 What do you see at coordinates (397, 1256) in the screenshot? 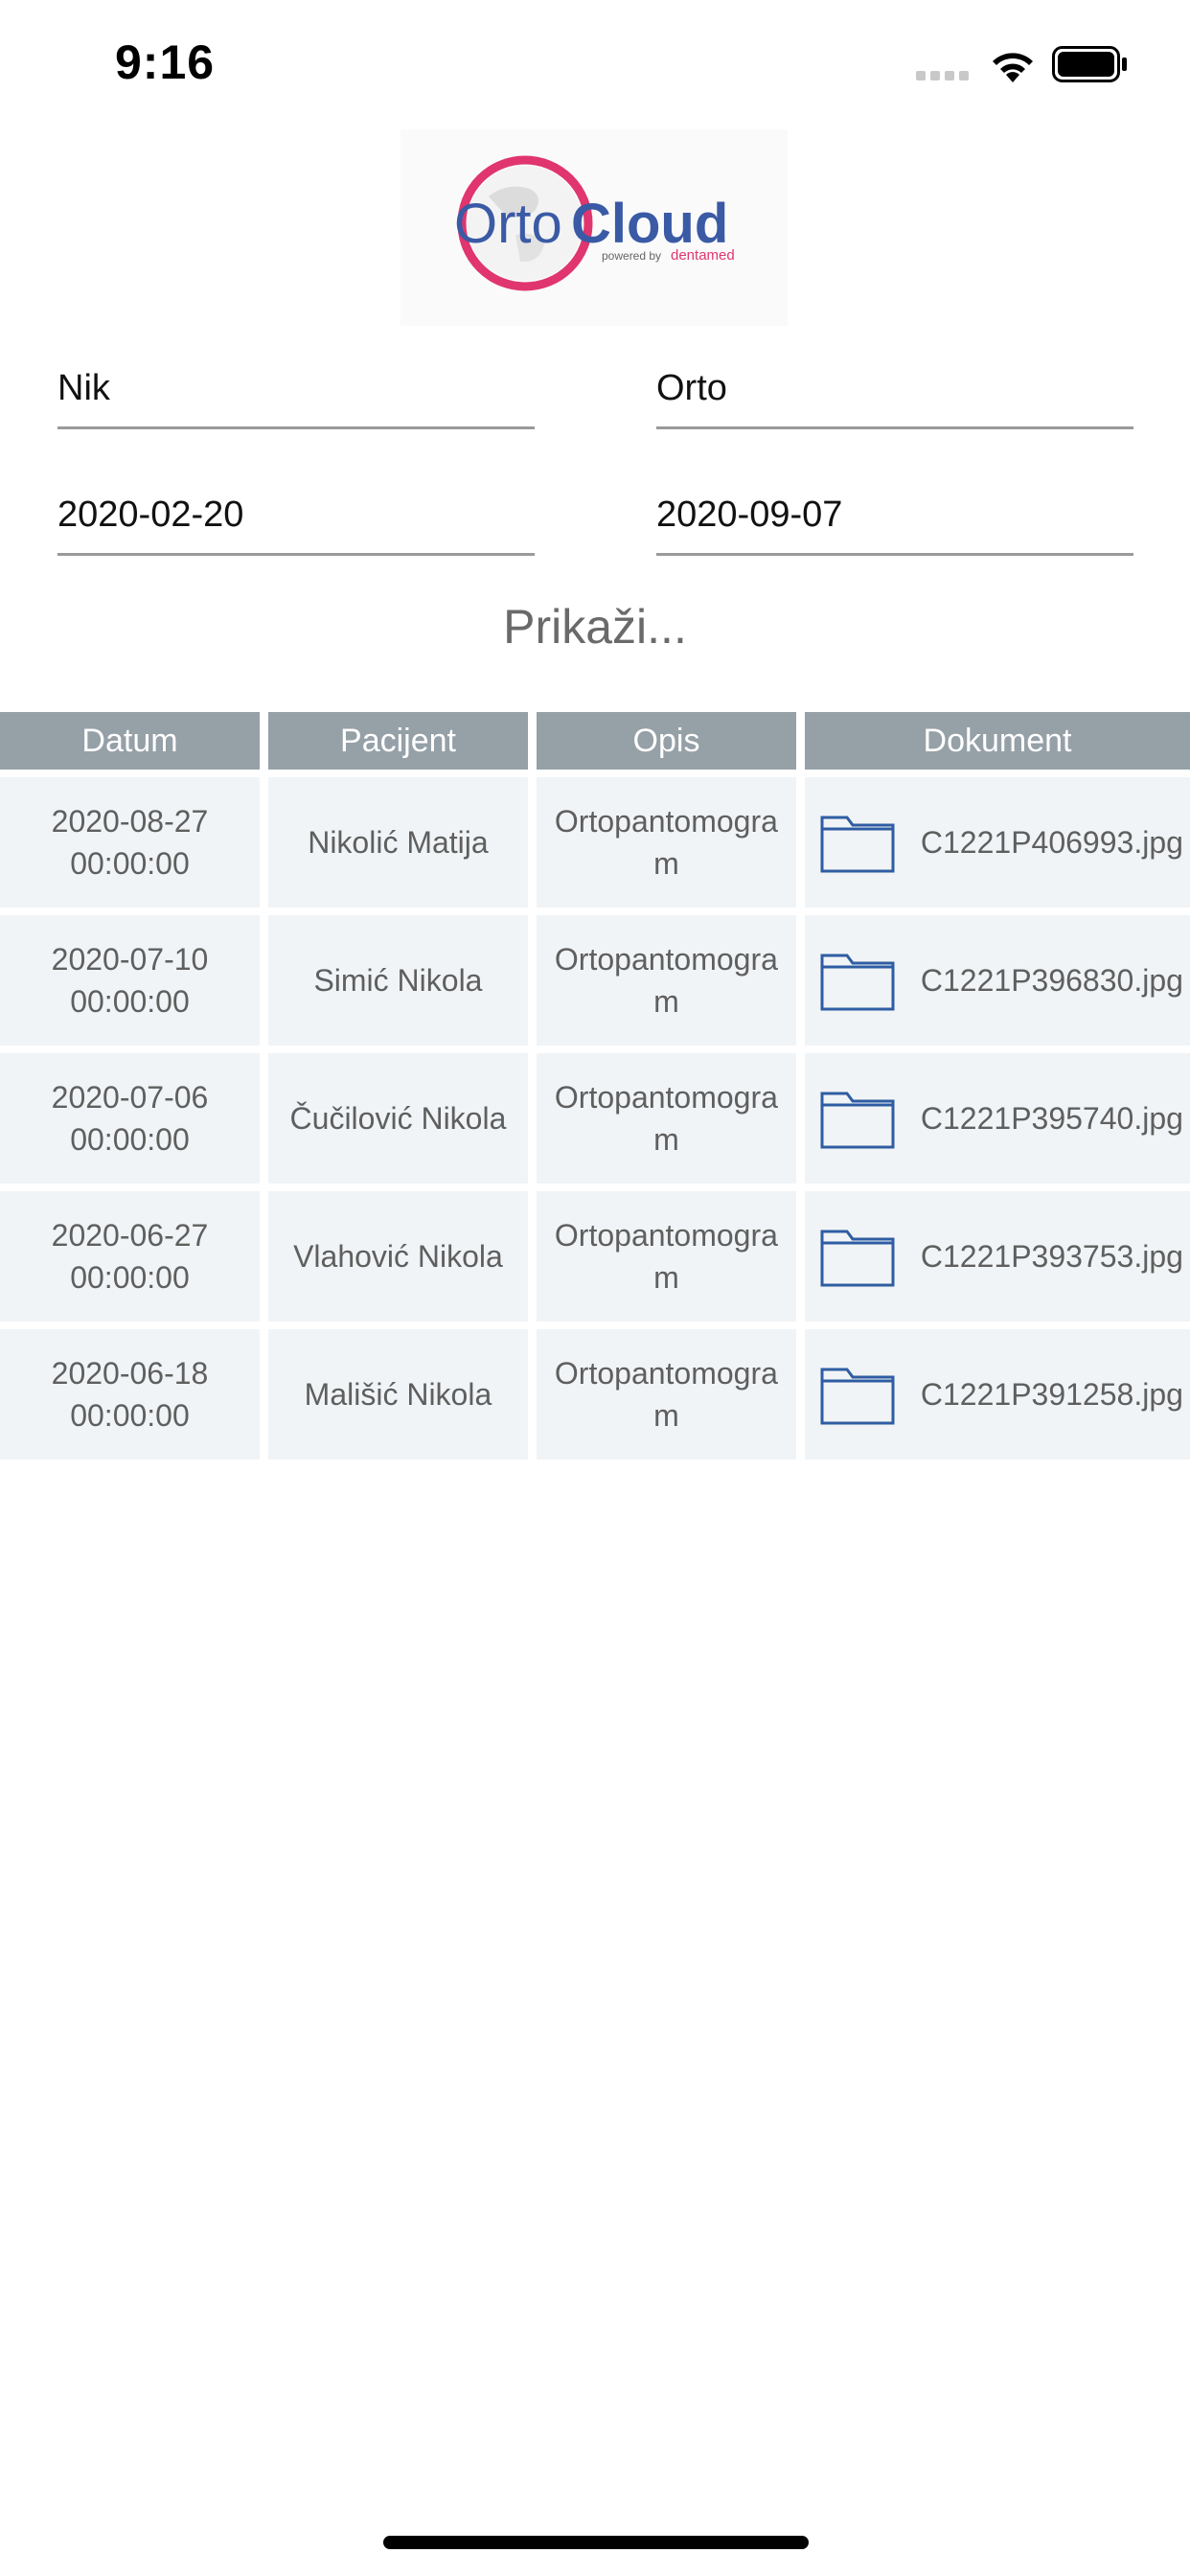
I see `cell-patient: Vlahović Nikola` at bounding box center [397, 1256].